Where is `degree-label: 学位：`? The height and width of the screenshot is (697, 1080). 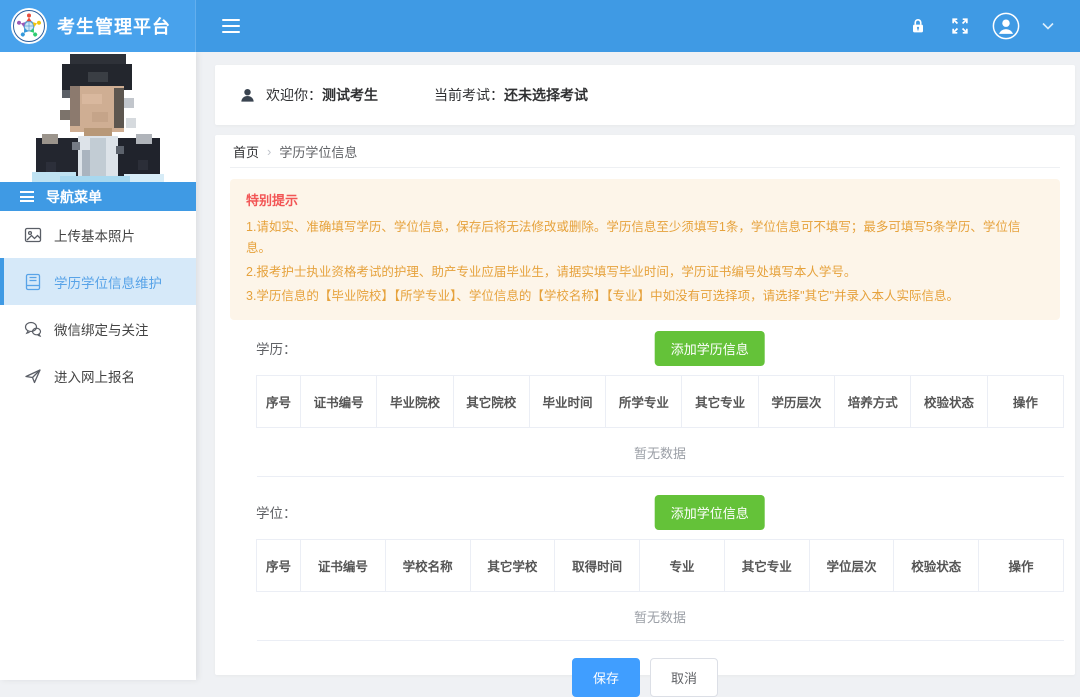 degree-label: 学位： is located at coordinates (276, 513).